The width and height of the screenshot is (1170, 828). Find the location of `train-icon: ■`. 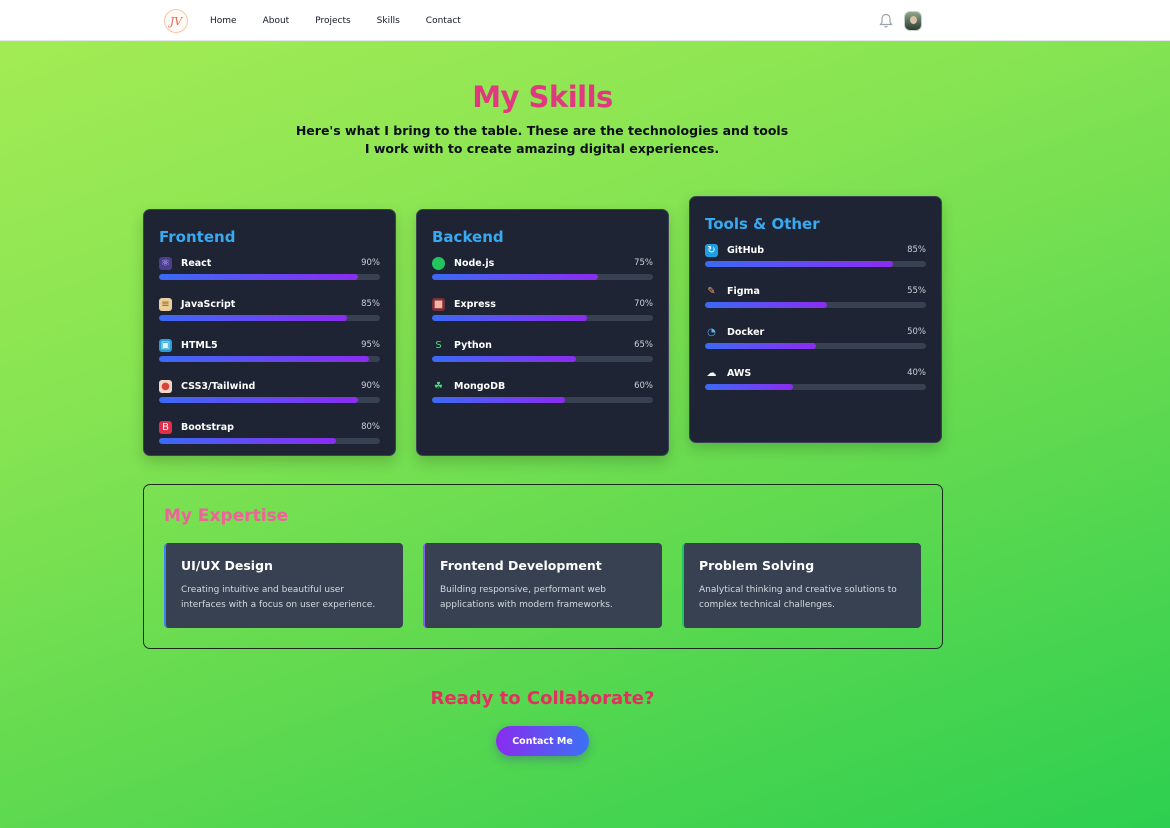

train-icon: ■ is located at coordinates (438, 304).